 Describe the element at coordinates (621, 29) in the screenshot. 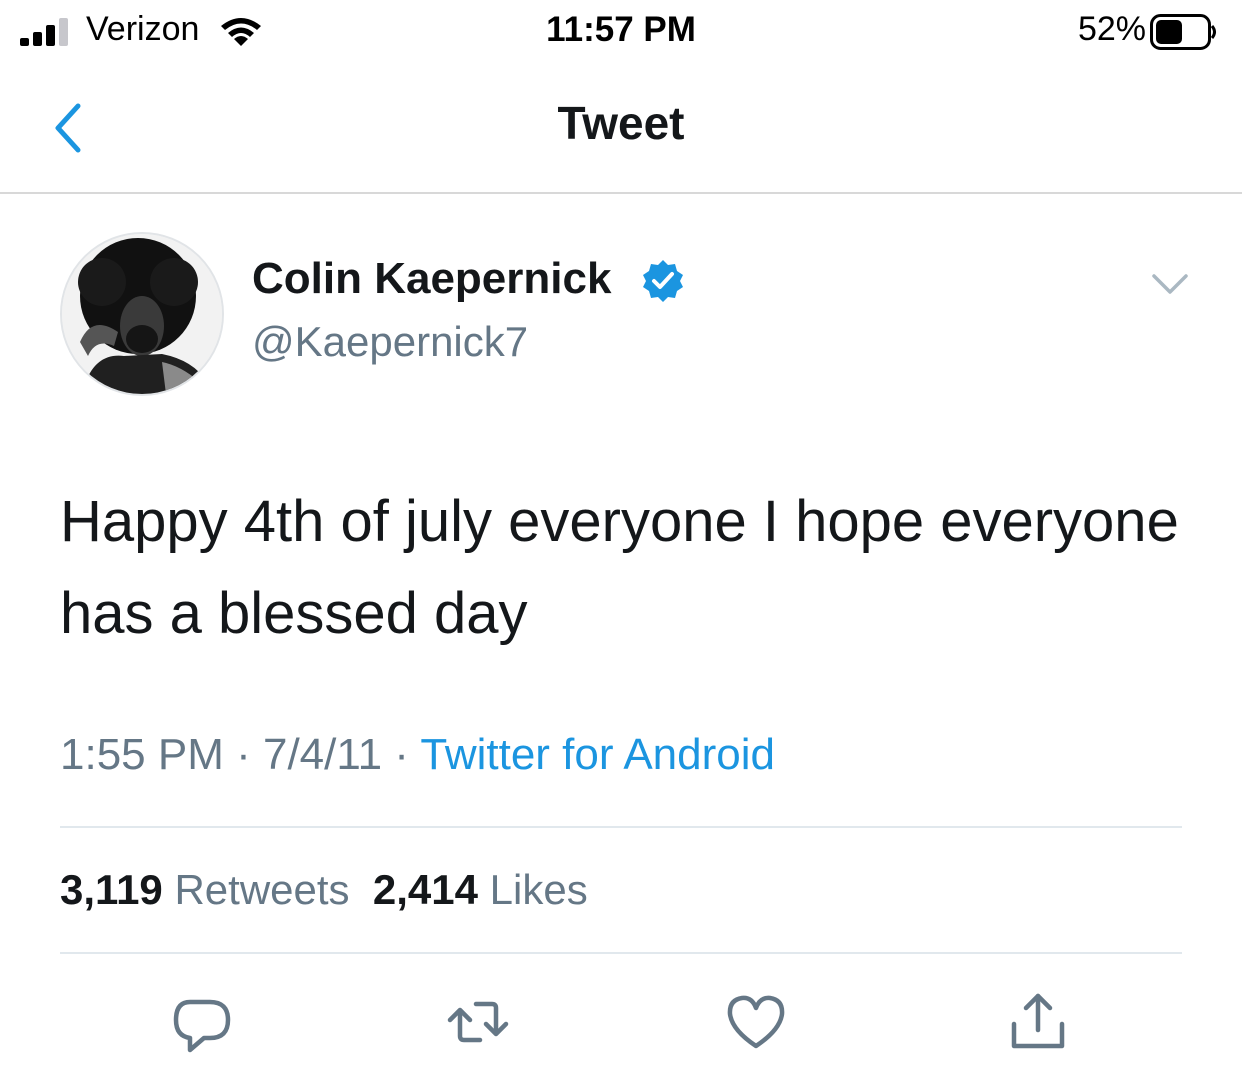

I see `status-time: 11:57 PM` at that location.